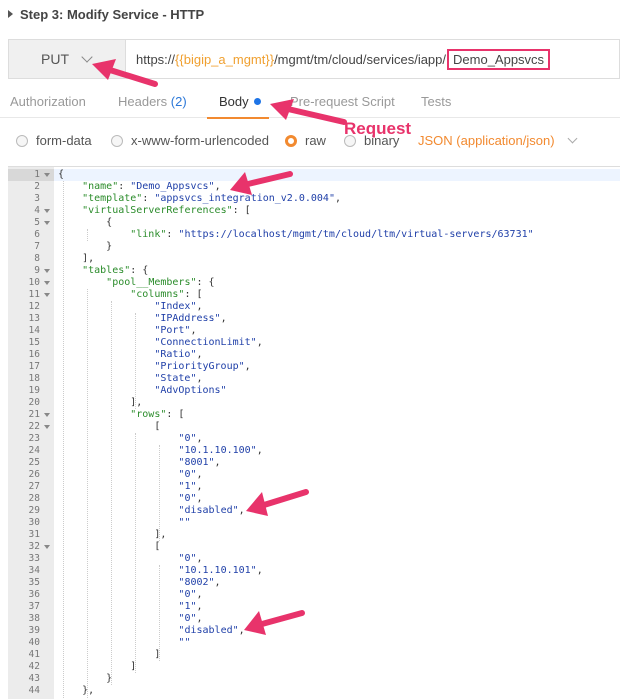 The height and width of the screenshot is (699, 620). Describe the element at coordinates (261, 183) in the screenshot. I see `arrow-to-name-field` at that location.